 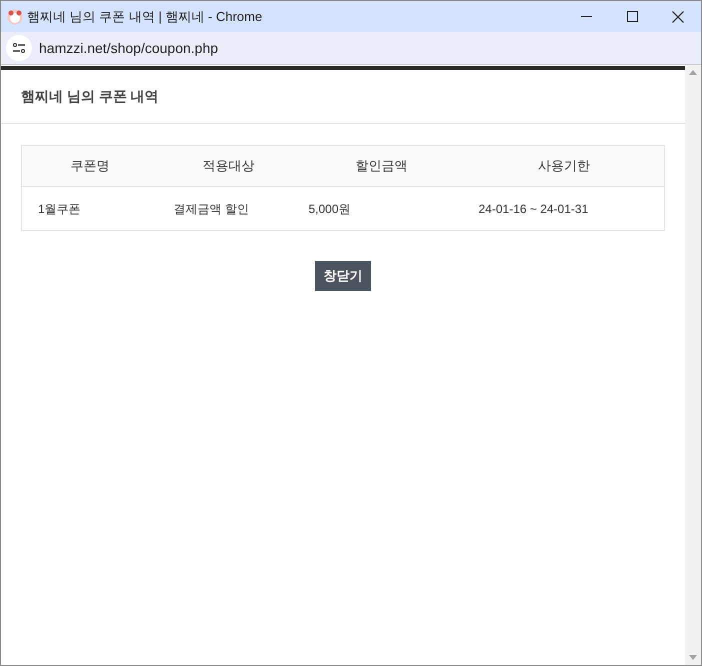 What do you see at coordinates (144, 17) in the screenshot?
I see `window-title: 햄찌네 님의 쿠폰 내역 | 햄찌네 - Chrome` at bounding box center [144, 17].